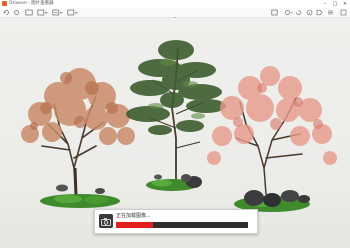 This screenshot has width=350, height=248. What do you see at coordinates (4, 3) in the screenshot?
I see `app-logo-icon` at bounding box center [4, 3].